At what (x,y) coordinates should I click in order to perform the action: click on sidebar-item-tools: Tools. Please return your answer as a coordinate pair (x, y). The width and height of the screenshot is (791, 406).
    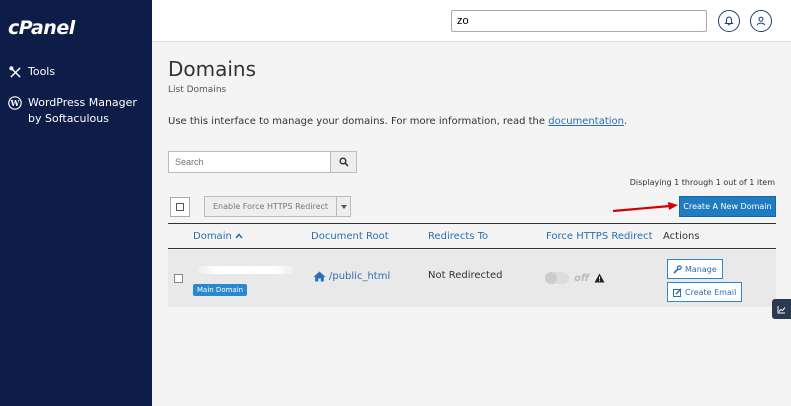
    Looking at the image, I should click on (31, 72).